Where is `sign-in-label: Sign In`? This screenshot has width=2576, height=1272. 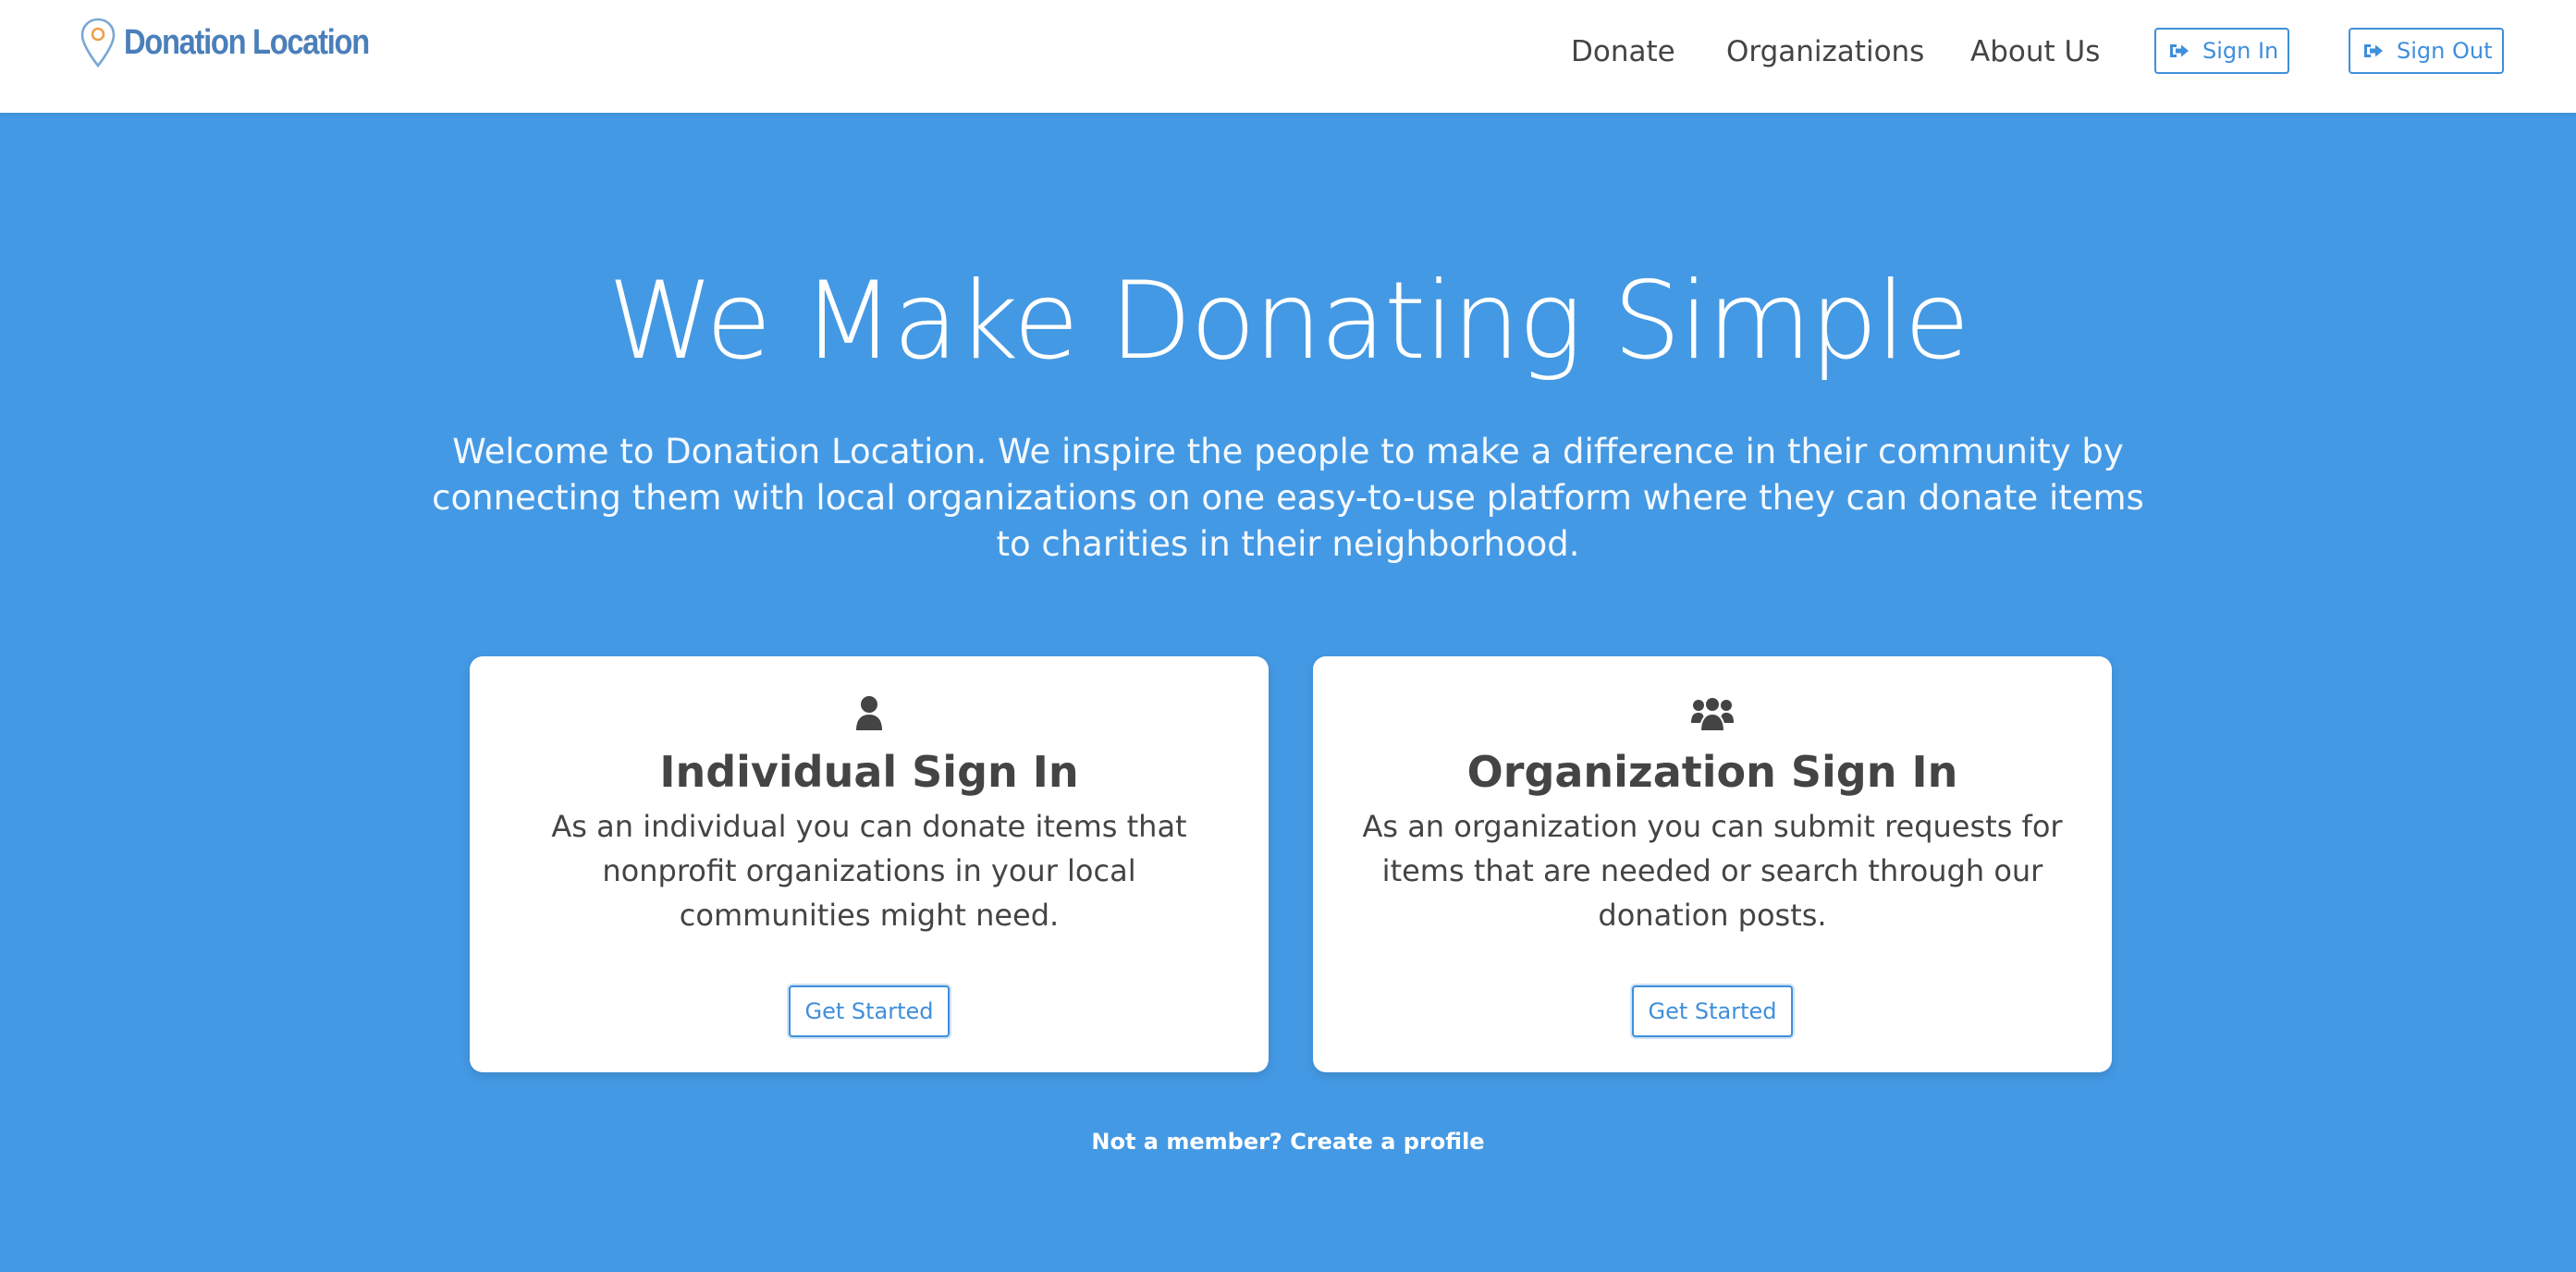 sign-in-label: Sign In is located at coordinates (2240, 51).